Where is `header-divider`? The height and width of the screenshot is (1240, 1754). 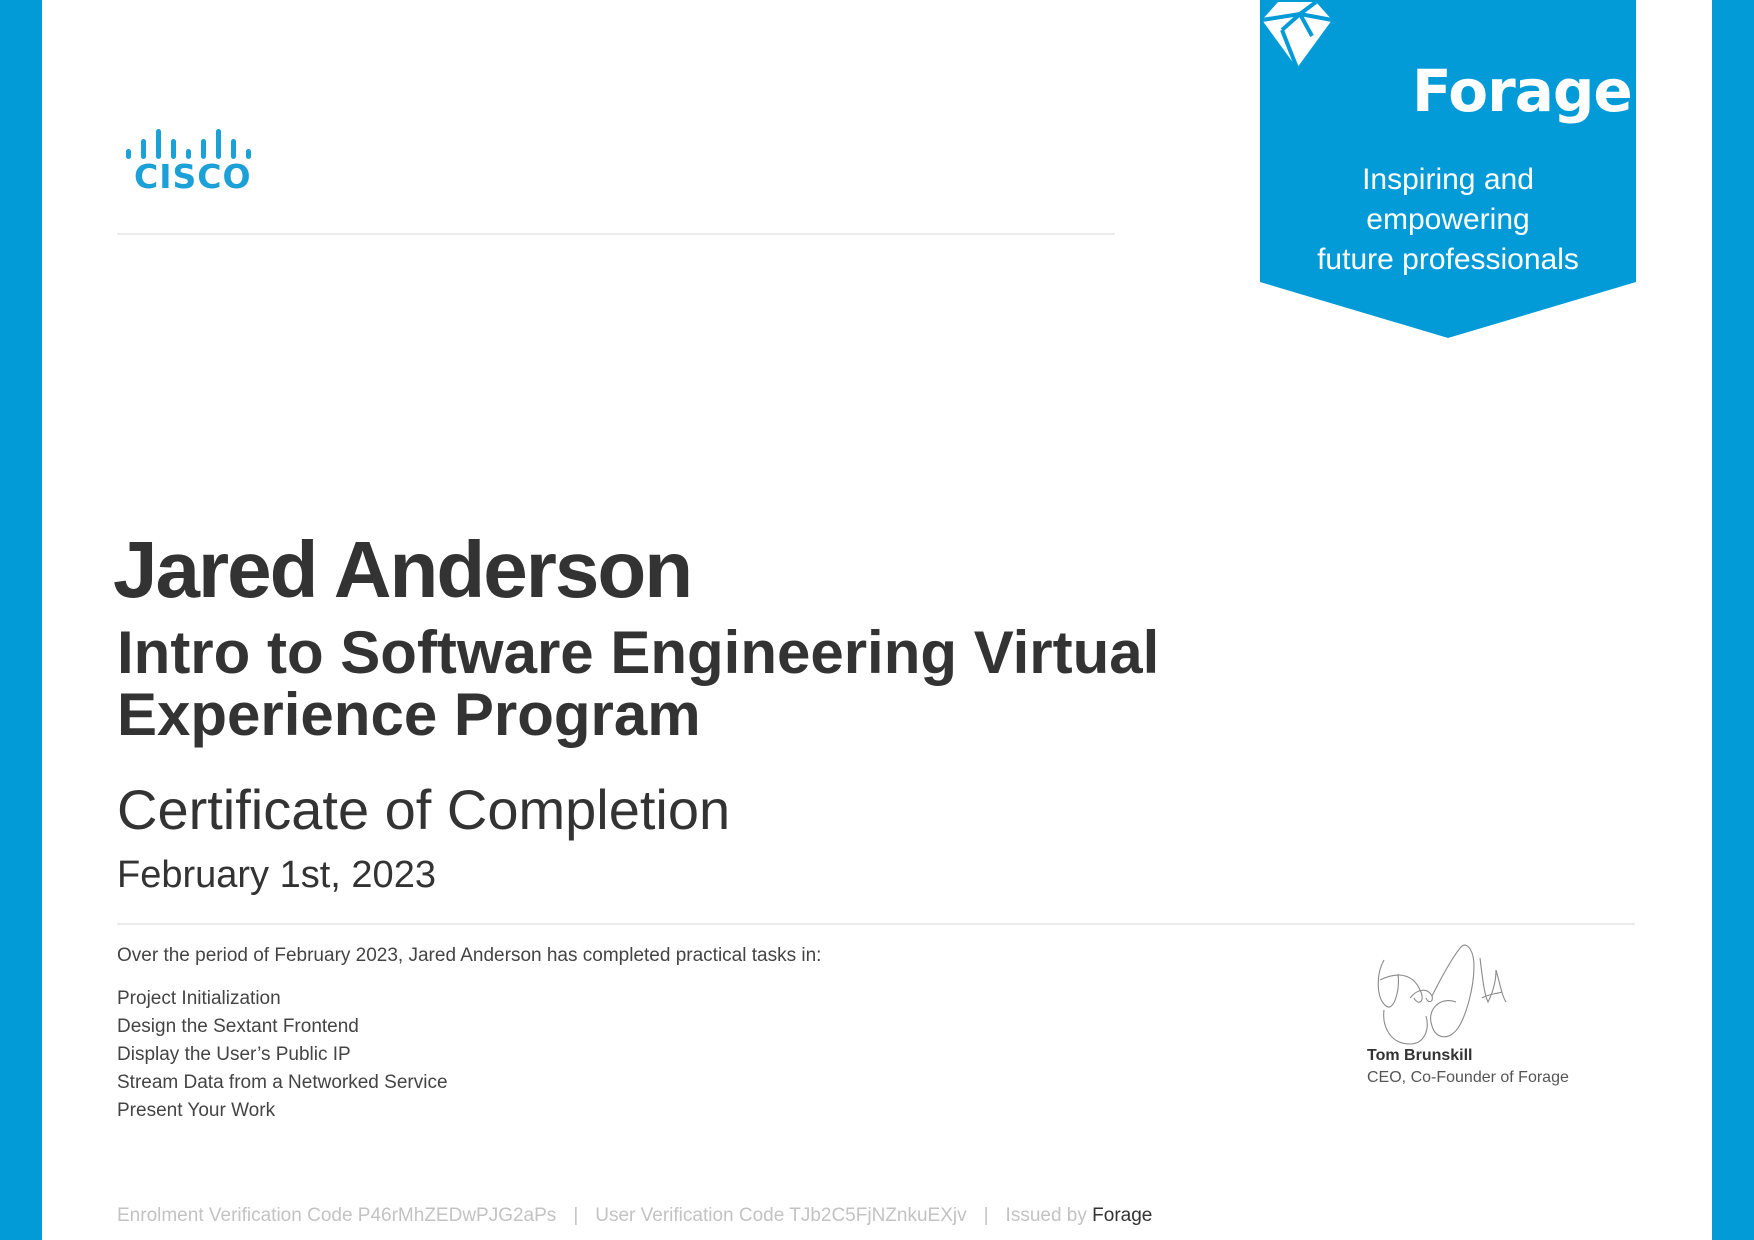
header-divider is located at coordinates (616, 234).